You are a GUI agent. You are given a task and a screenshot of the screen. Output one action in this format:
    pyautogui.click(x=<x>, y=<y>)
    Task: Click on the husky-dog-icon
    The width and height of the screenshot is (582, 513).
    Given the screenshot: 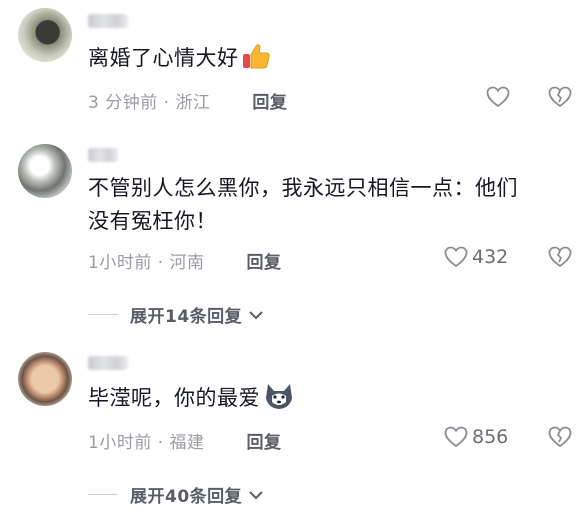 What is the action you would take?
    pyautogui.click(x=279, y=401)
    